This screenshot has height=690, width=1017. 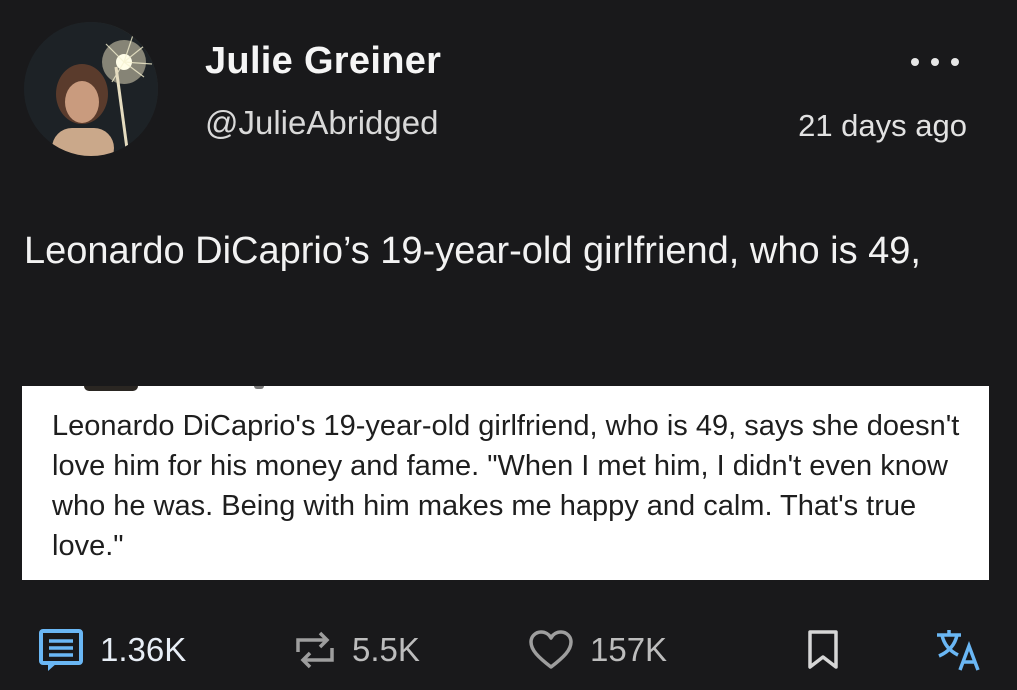 I want to click on comments-count: 1.36K, so click(x=143, y=649).